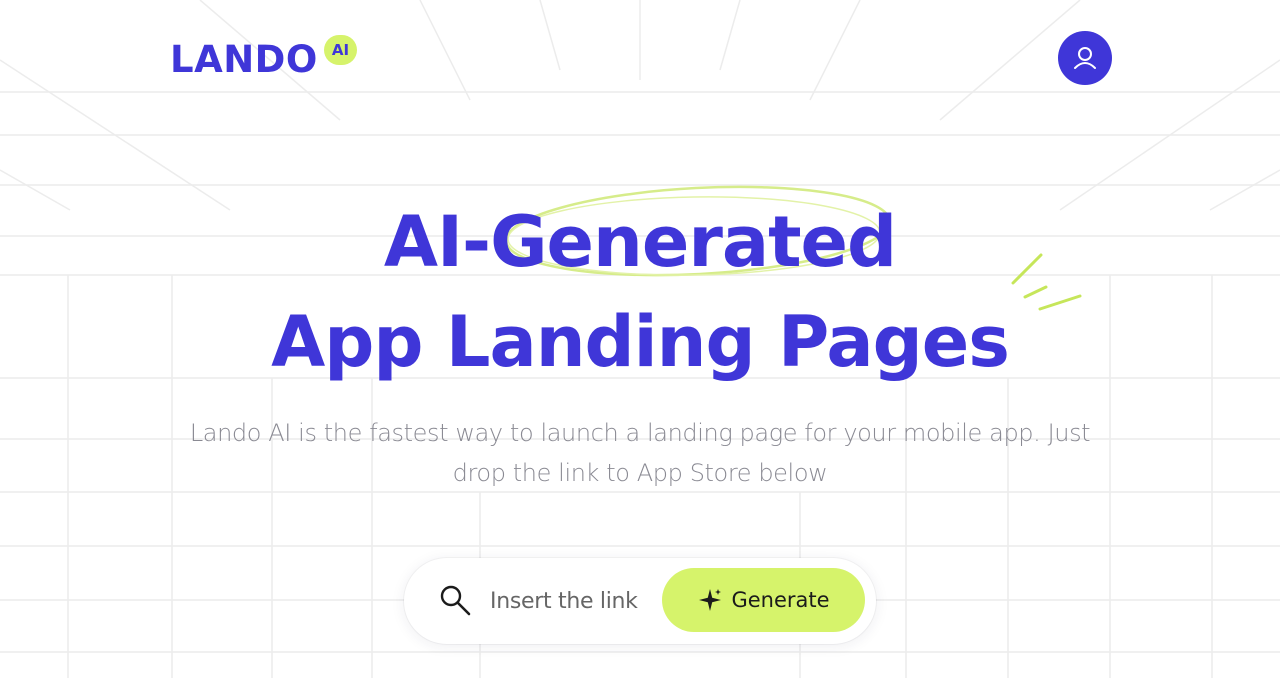 Image resolution: width=1280 pixels, height=678 pixels. Describe the element at coordinates (455, 600) in the screenshot. I see `search-icon` at that location.